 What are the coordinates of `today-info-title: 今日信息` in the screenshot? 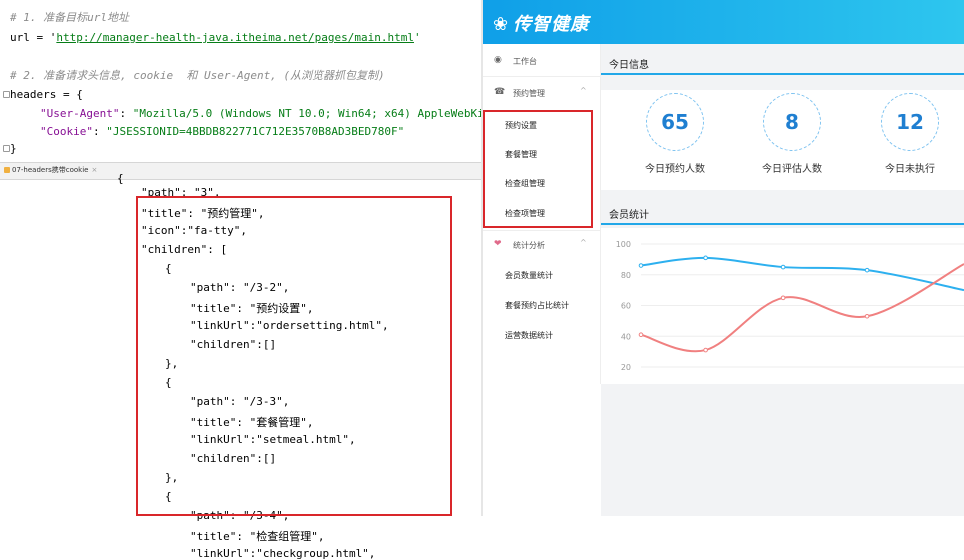 It's located at (629, 65).